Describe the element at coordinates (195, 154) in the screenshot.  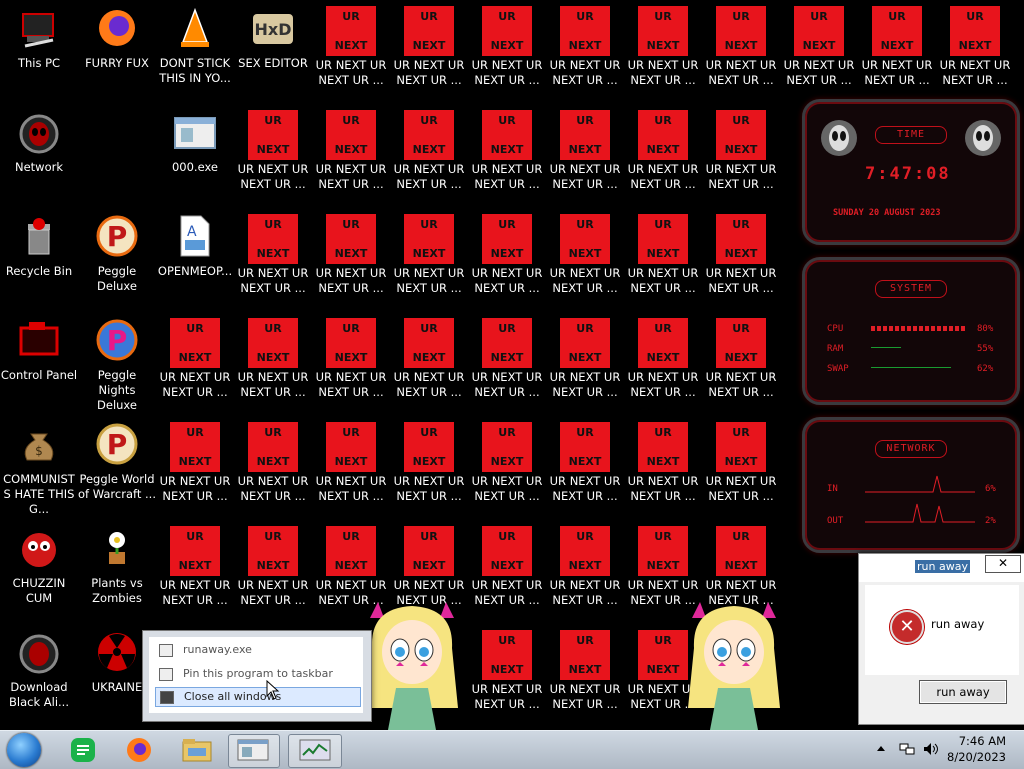
I see `icon-exe-000: 000.exe` at that location.